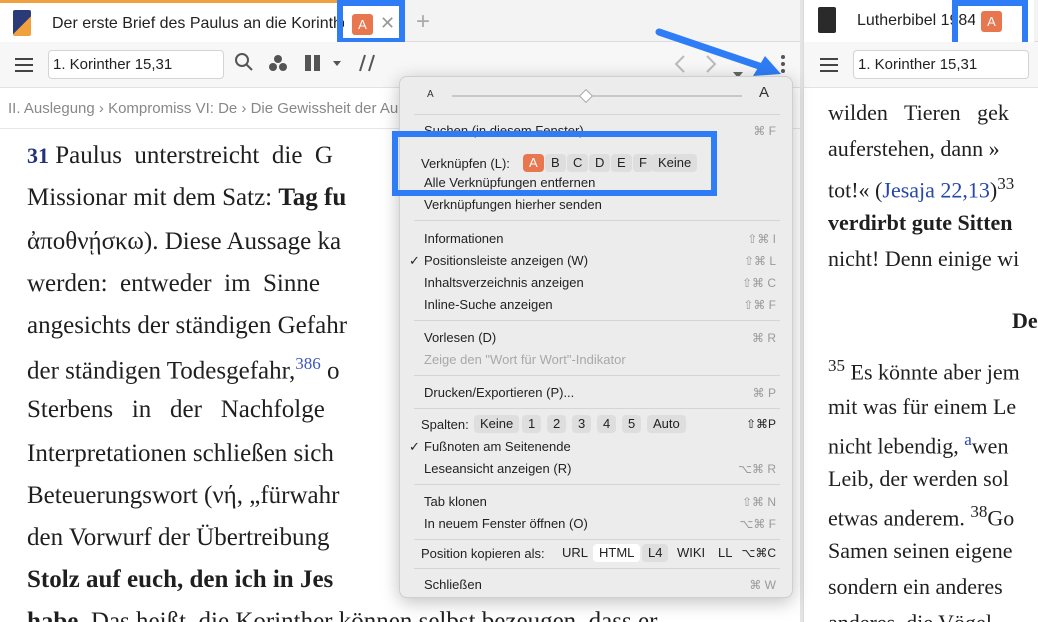  I want to click on shortcut: ⌥⌘ F, so click(758, 524).